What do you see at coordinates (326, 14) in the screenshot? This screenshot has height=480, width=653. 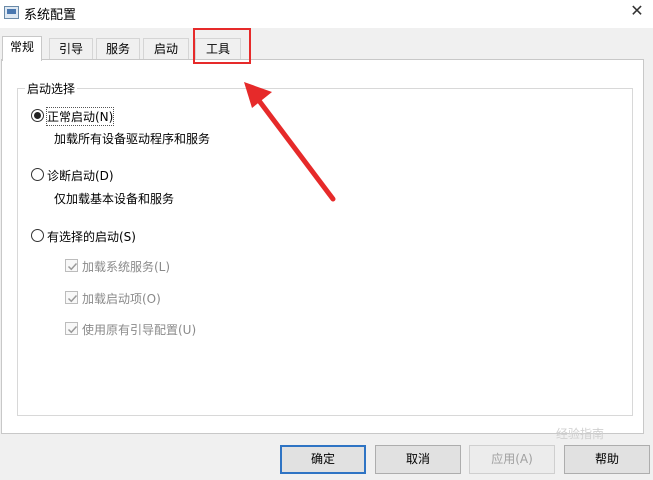 I see `title-bar: 系统配置 ✕` at bounding box center [326, 14].